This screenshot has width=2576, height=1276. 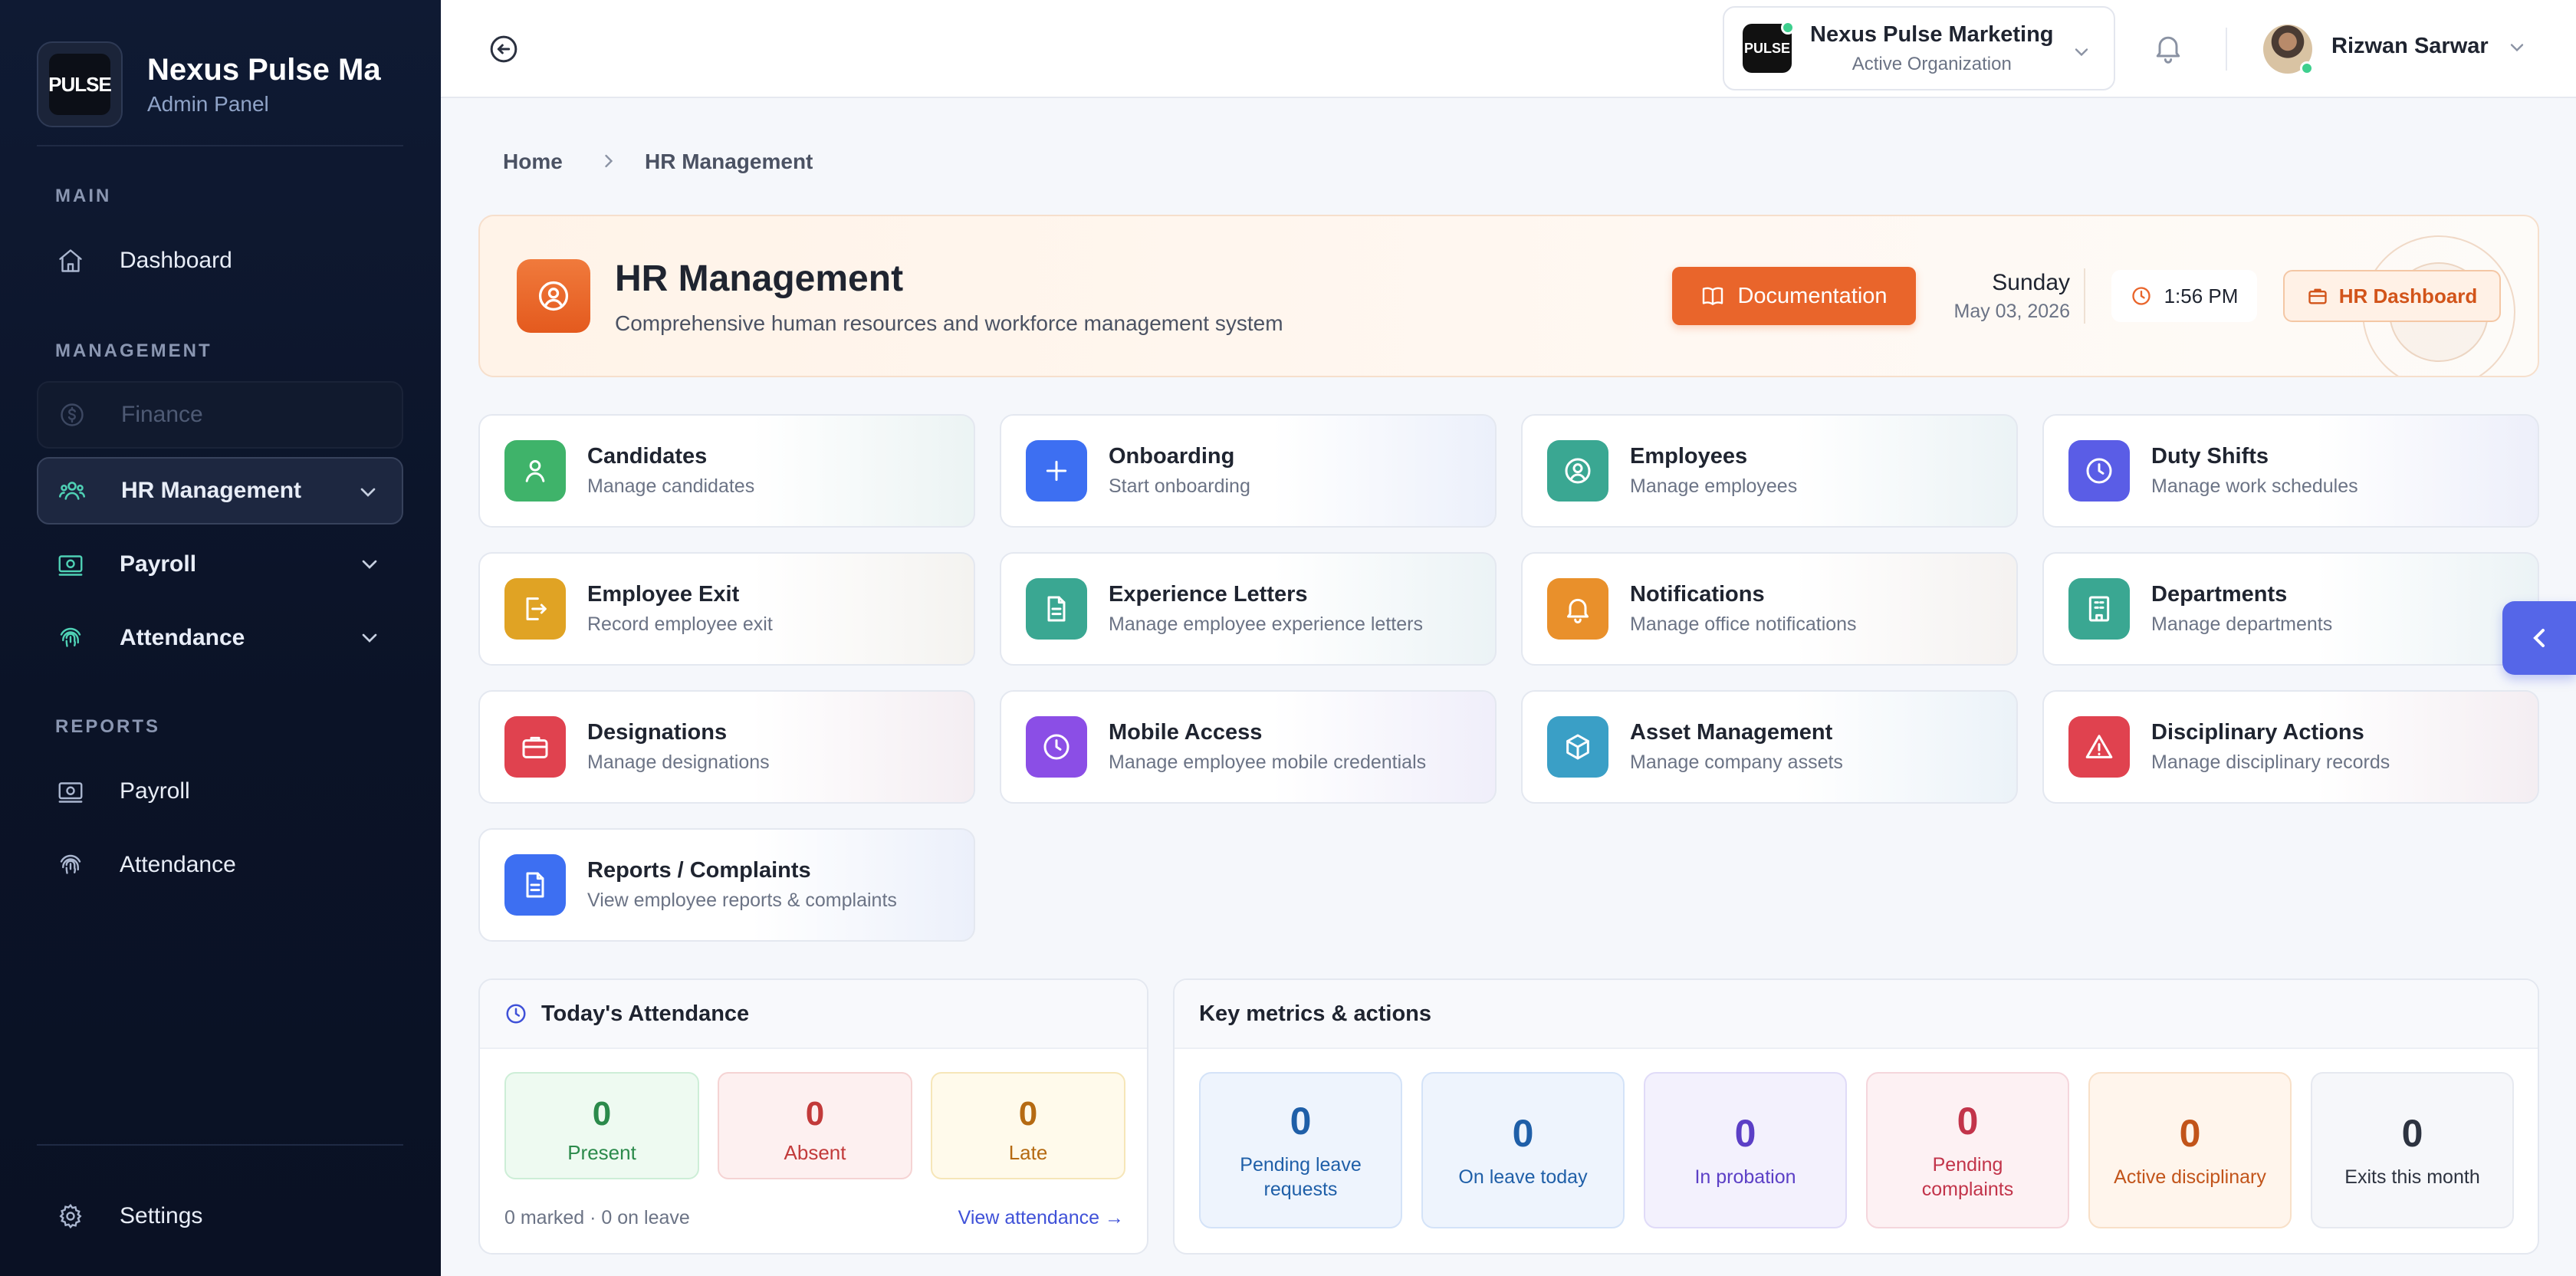 What do you see at coordinates (162, 415) in the screenshot?
I see `sidebar-item-label: Finance` at bounding box center [162, 415].